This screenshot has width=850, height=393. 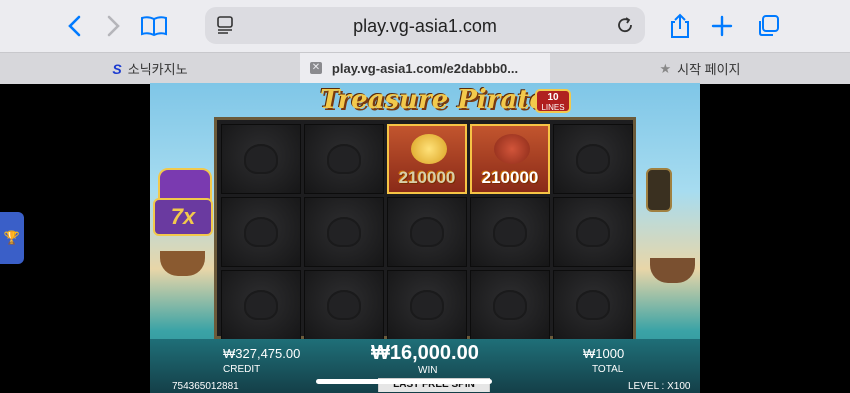 I want to click on address-bar: play.vg-asia1.com, so click(x=425, y=25).